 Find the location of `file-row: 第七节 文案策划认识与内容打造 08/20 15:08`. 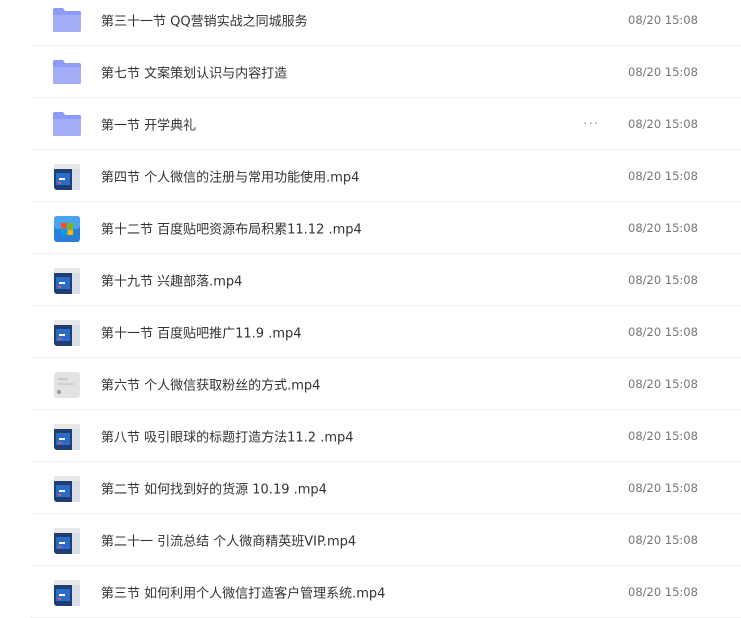

file-row: 第七节 文案策划认识与内容打造 08/20 15:08 is located at coordinates (385, 72).